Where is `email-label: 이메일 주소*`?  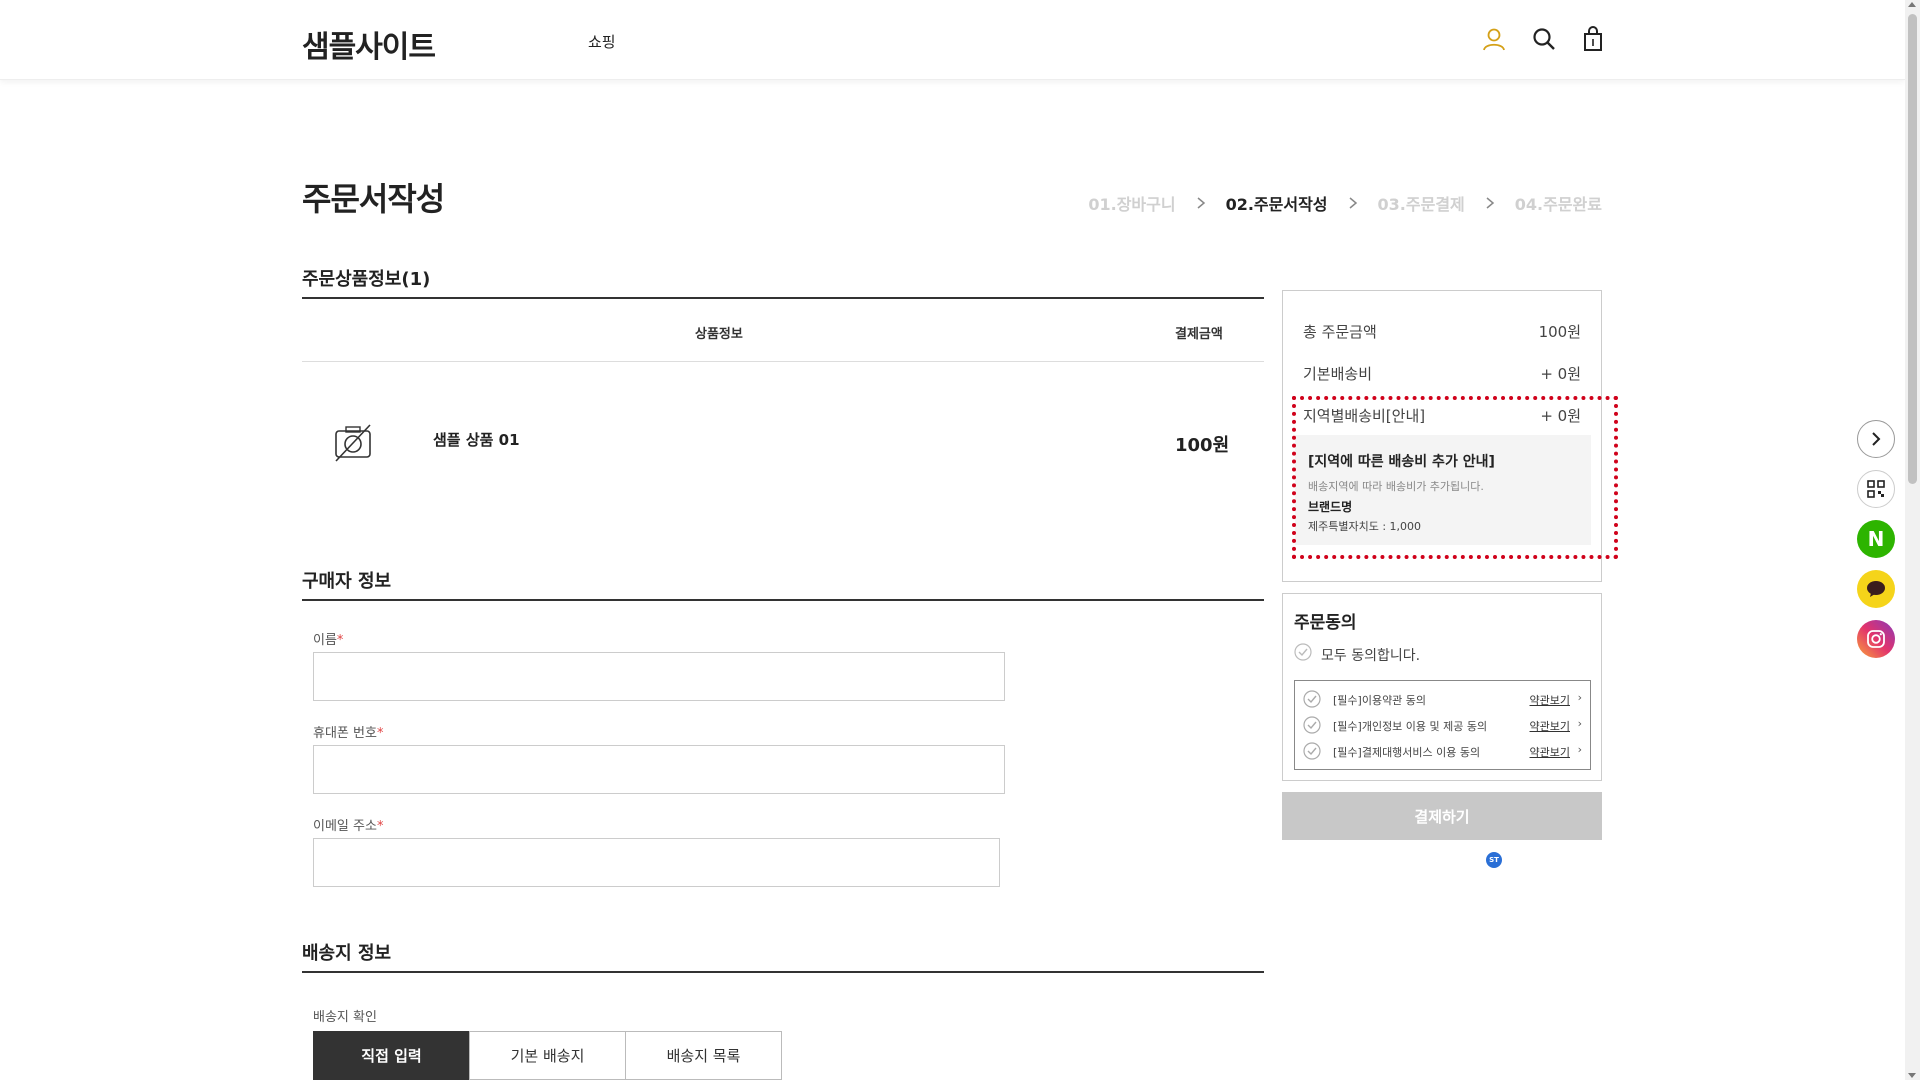 email-label: 이메일 주소* is located at coordinates (348, 824).